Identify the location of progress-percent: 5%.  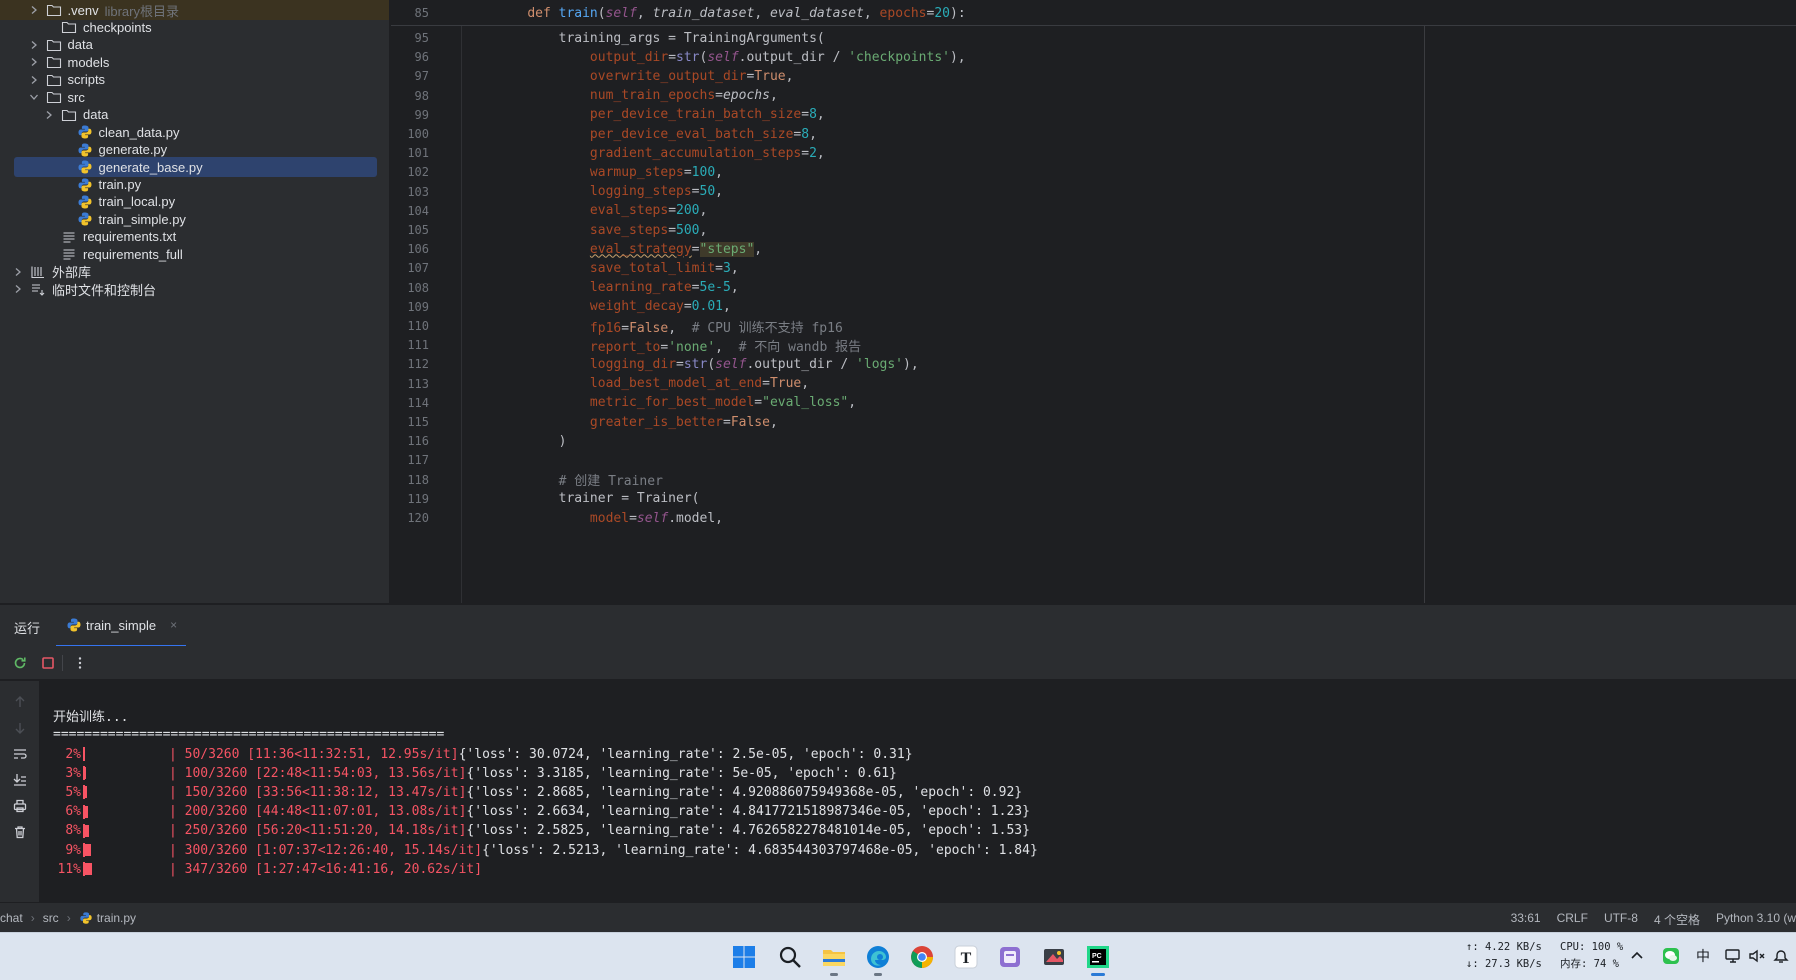
(73, 792).